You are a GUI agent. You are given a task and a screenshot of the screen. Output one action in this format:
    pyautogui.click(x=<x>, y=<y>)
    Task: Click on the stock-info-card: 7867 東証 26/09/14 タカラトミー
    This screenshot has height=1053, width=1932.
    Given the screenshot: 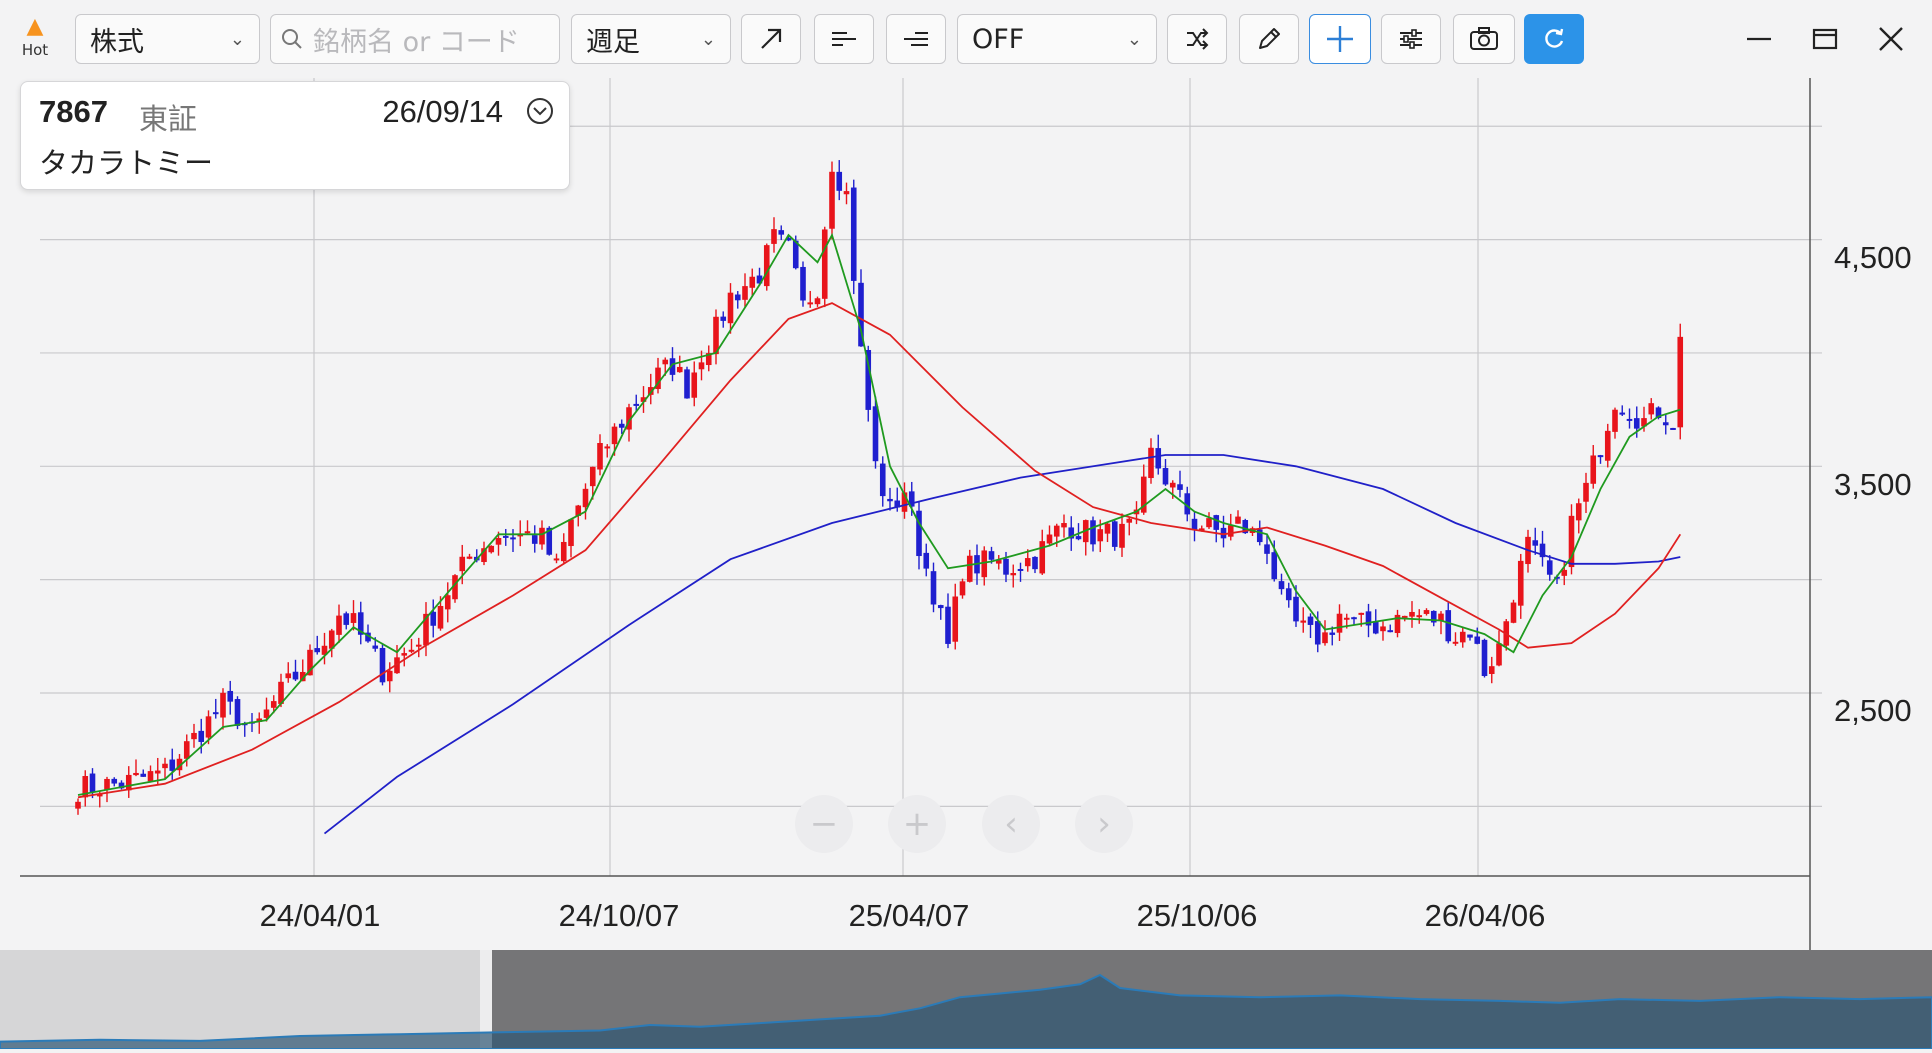 What is the action you would take?
    pyautogui.click(x=295, y=135)
    